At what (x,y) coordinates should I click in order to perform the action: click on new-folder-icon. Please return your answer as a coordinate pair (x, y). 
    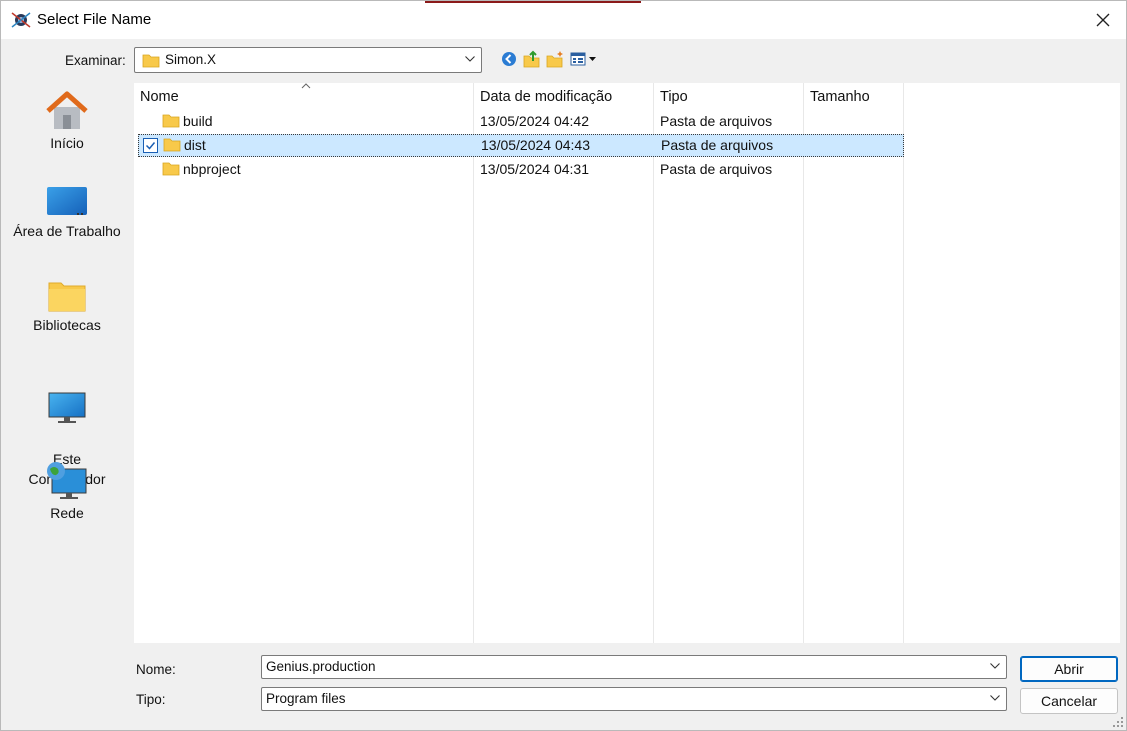
    Looking at the image, I should click on (554, 59).